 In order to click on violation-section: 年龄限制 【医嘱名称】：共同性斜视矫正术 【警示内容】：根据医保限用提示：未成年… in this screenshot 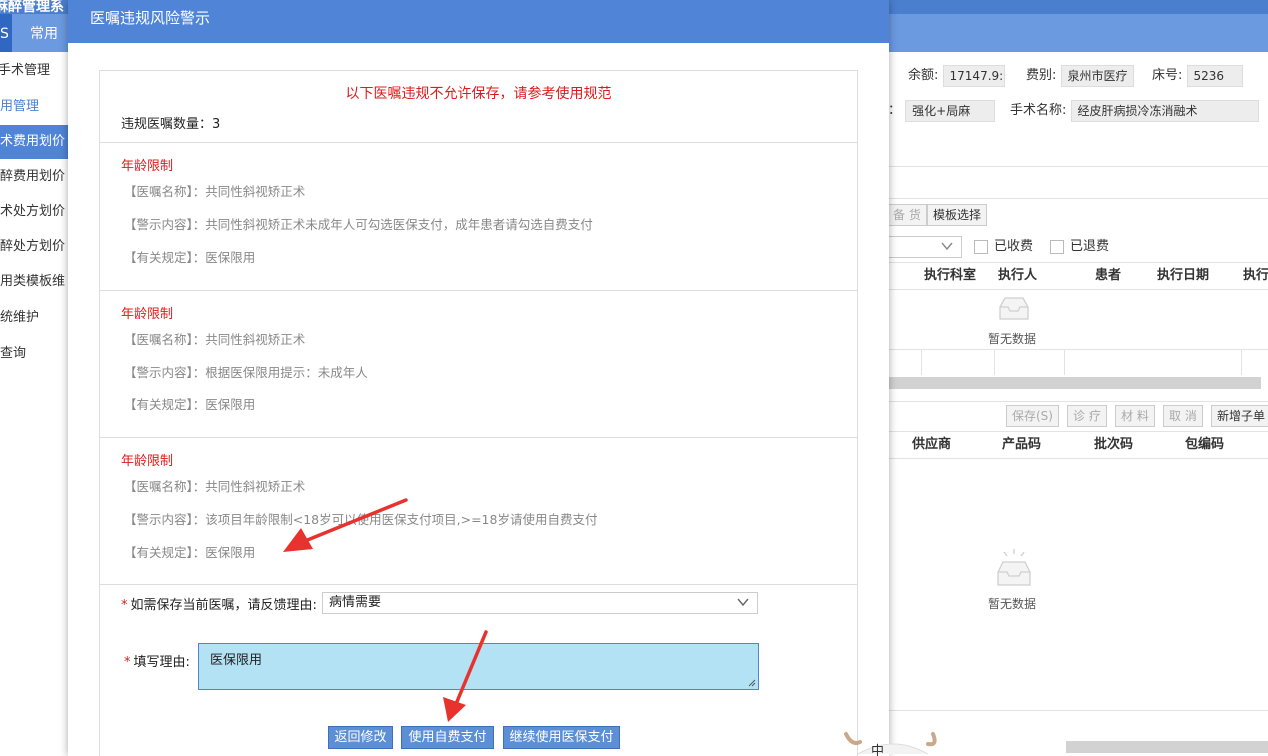, I will do `click(478, 363)`.